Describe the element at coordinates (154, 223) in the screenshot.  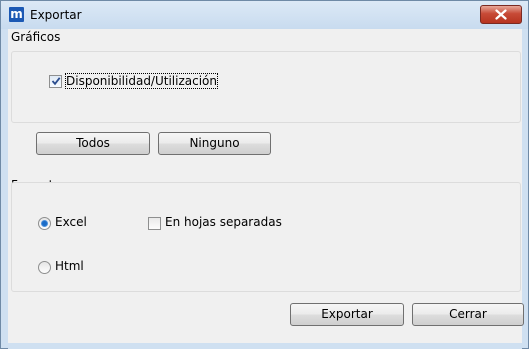
I see `hojas-separadas-checkbox` at that location.